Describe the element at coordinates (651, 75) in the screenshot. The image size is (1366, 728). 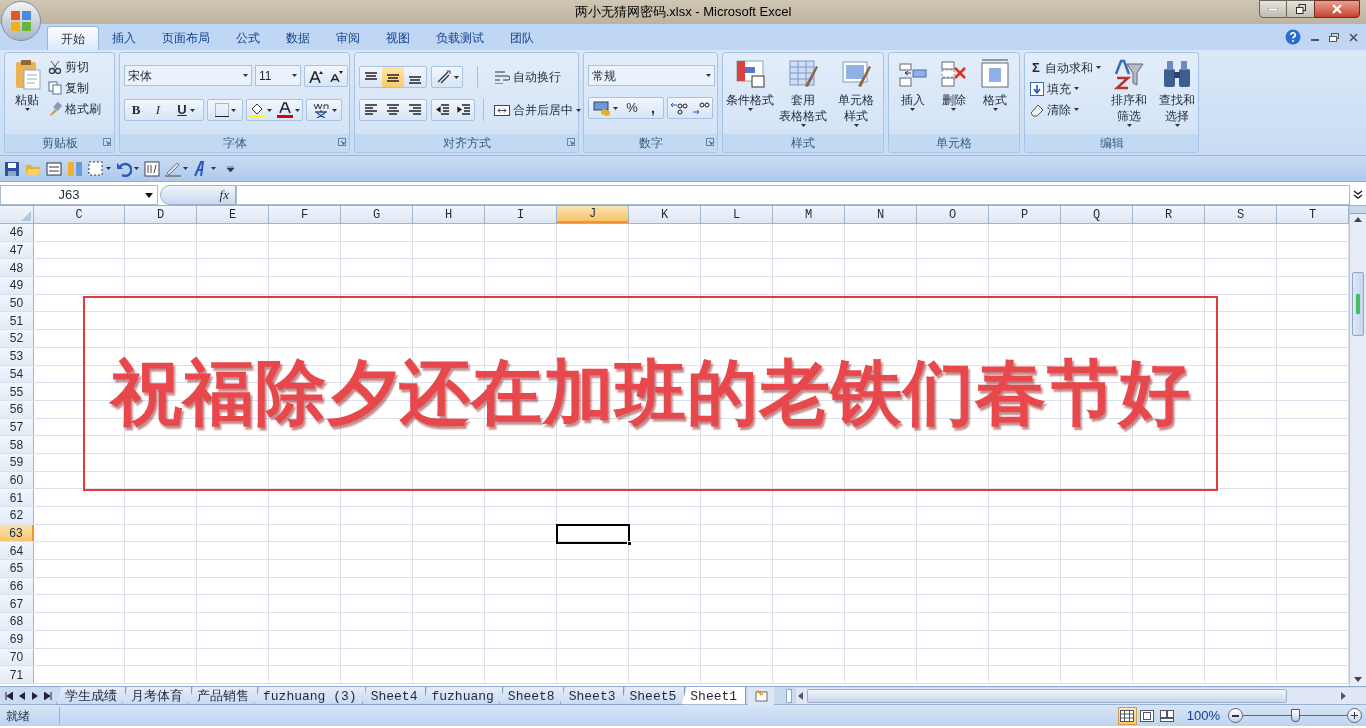
I see `number-format-box: 常规` at that location.